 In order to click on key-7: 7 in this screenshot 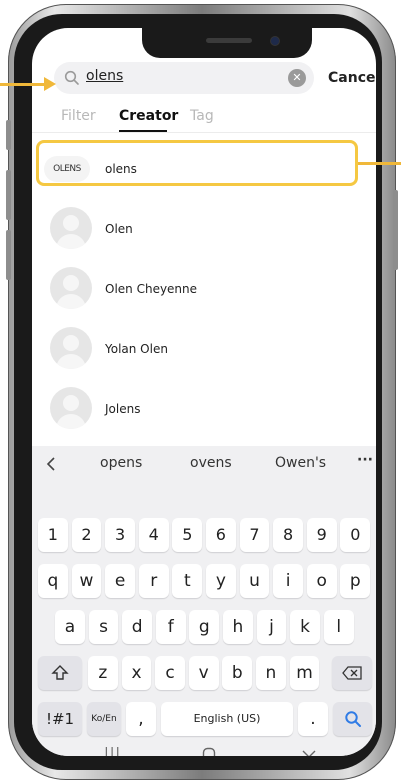, I will do `click(254, 535)`.